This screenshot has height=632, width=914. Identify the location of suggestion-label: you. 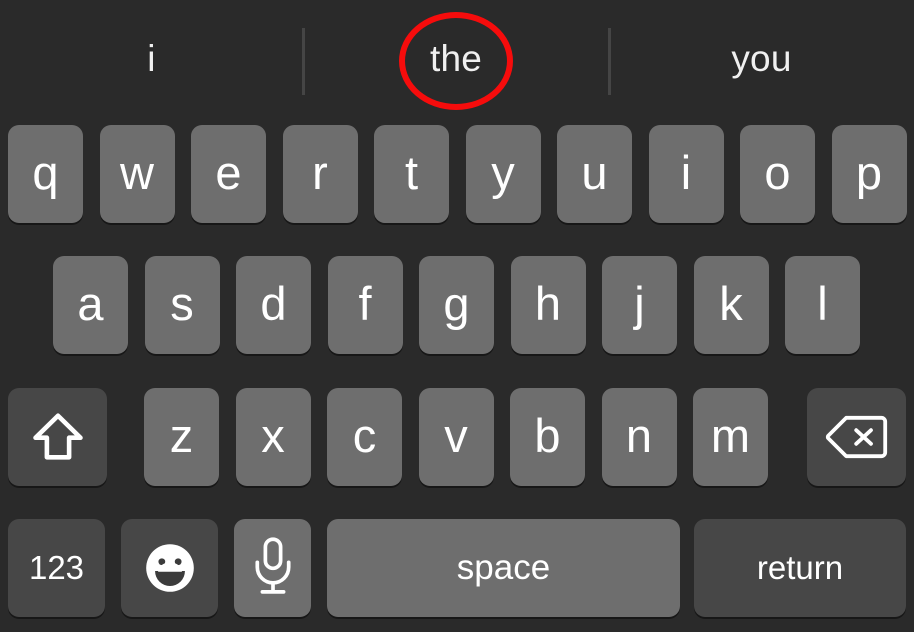
(761, 58).